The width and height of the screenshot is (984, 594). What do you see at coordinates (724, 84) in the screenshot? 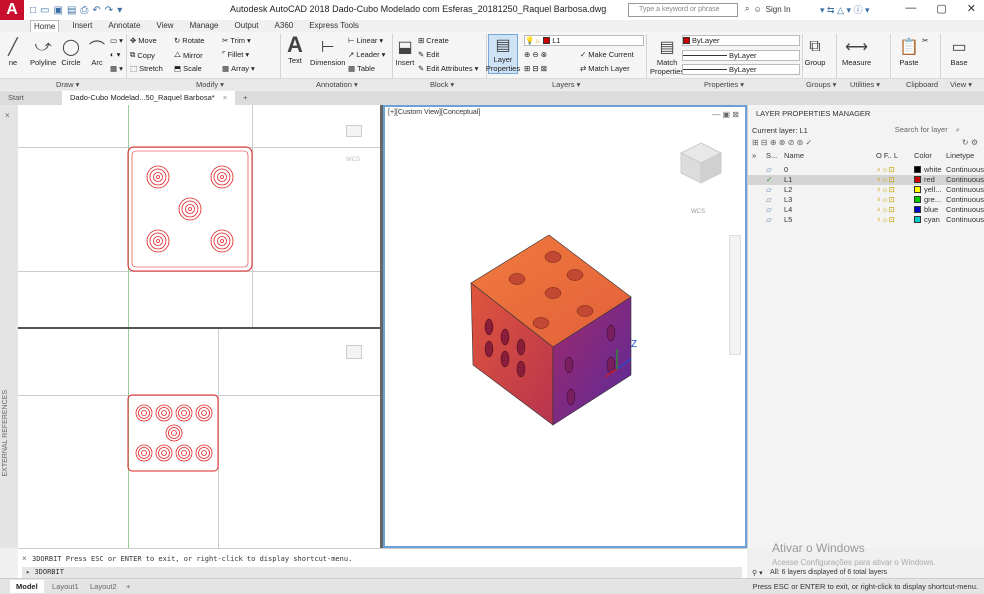
I see `panel-properties: Properties ▾` at bounding box center [724, 84].